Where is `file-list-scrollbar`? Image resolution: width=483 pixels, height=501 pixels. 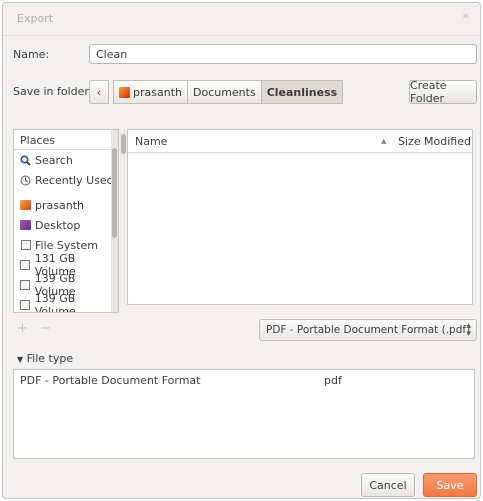
file-list-scrollbar is located at coordinates (123, 217).